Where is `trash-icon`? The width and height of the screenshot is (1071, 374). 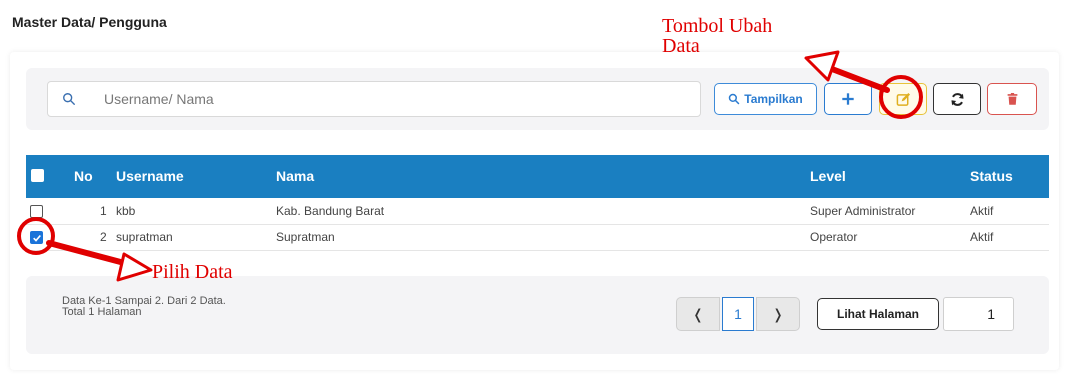 trash-icon is located at coordinates (1012, 98).